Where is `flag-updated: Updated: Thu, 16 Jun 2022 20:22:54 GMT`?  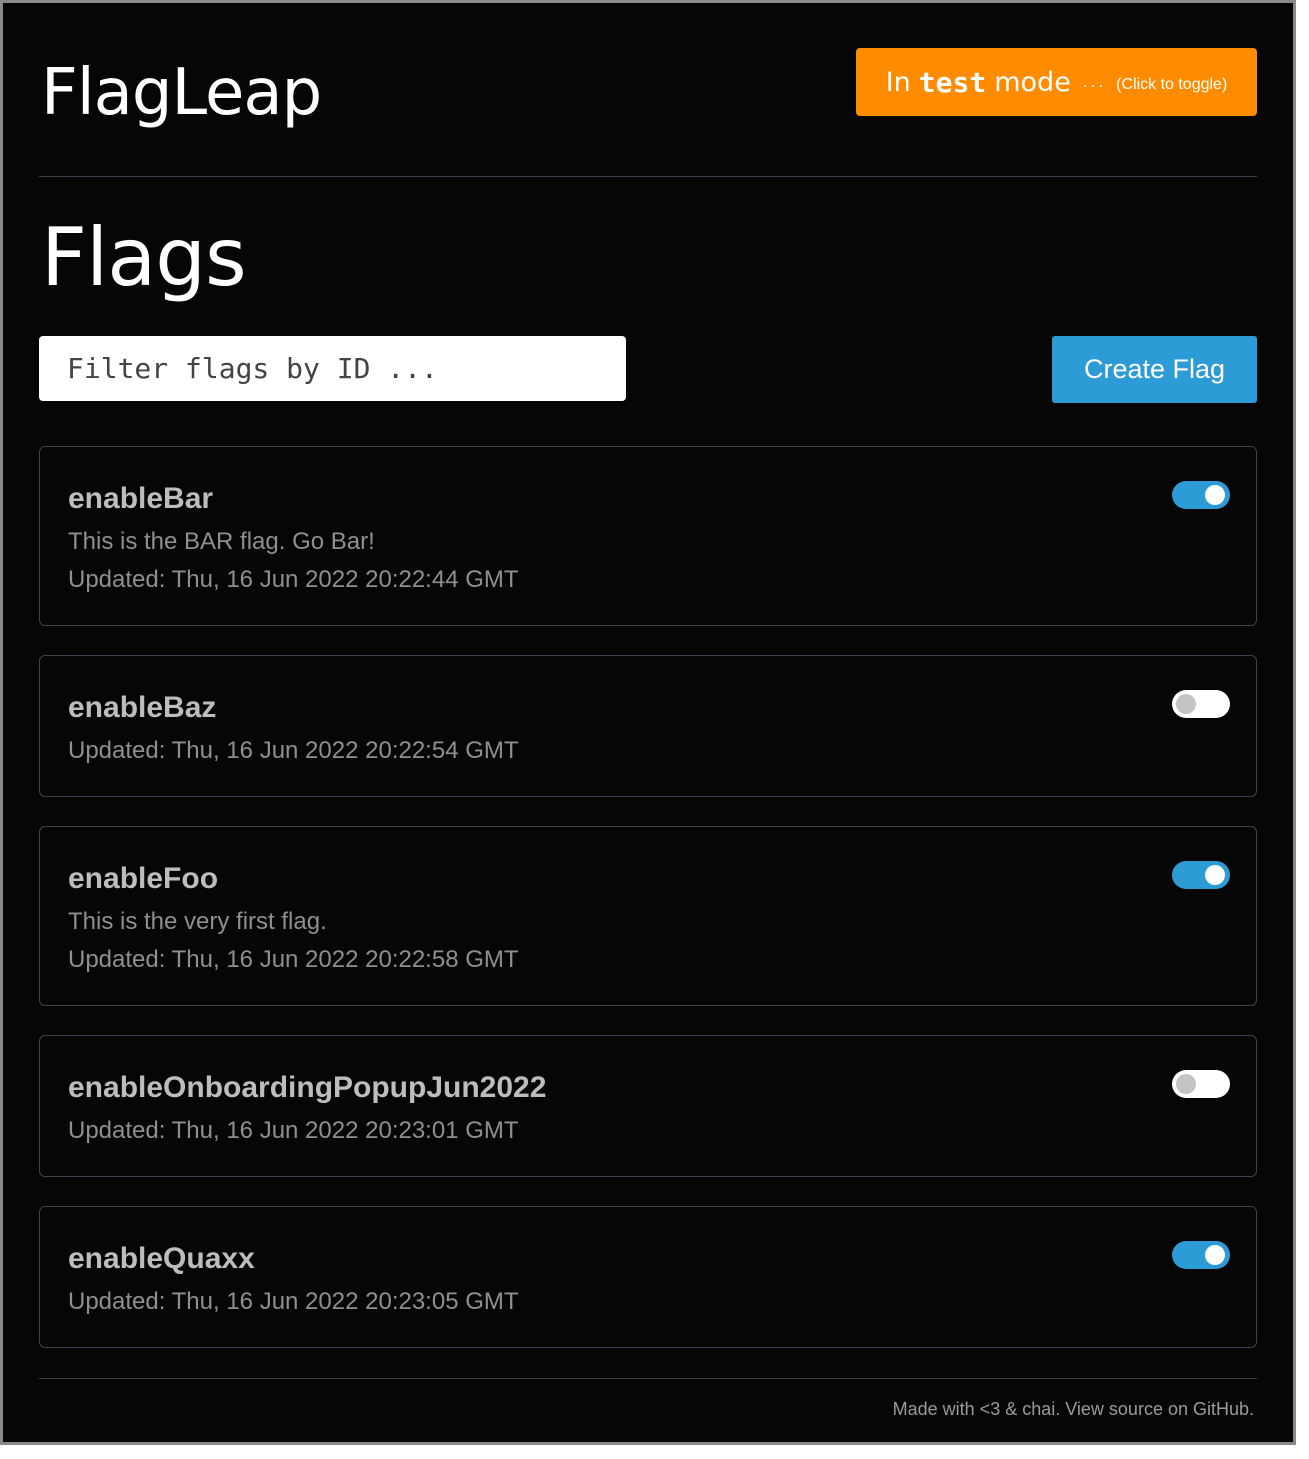
flag-updated: Updated: Thu, 16 Jun 2022 20:22:54 GMT is located at coordinates (293, 750).